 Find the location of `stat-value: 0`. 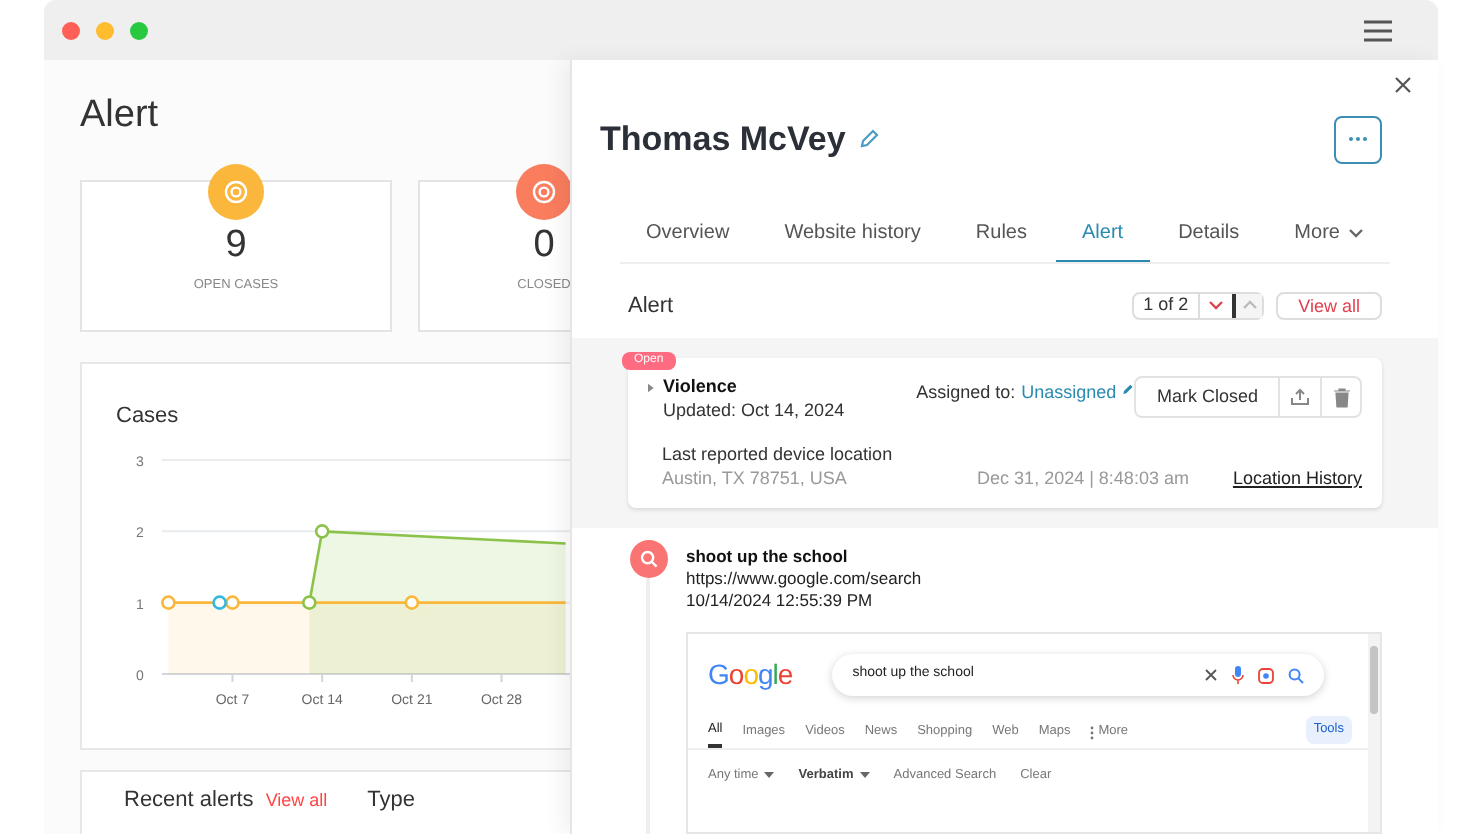

stat-value: 0 is located at coordinates (544, 245).